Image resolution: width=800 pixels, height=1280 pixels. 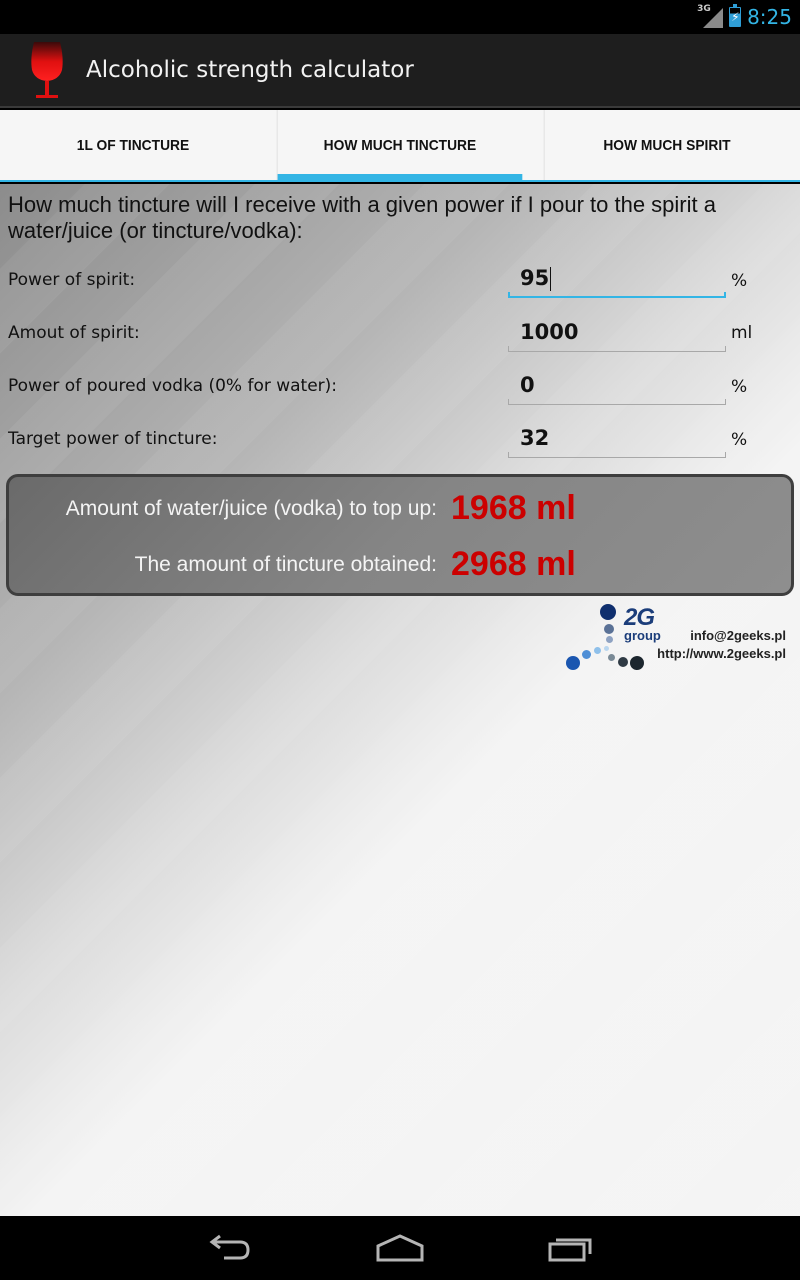 I want to click on power-of-vodka-input: 0, so click(x=617, y=387).